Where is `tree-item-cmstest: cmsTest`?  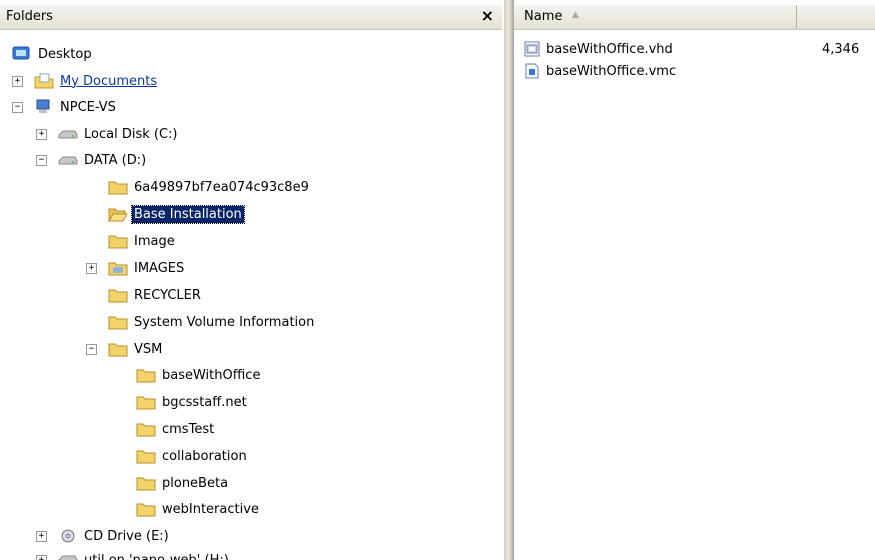 tree-item-cmstest: cmsTest is located at coordinates (176, 429).